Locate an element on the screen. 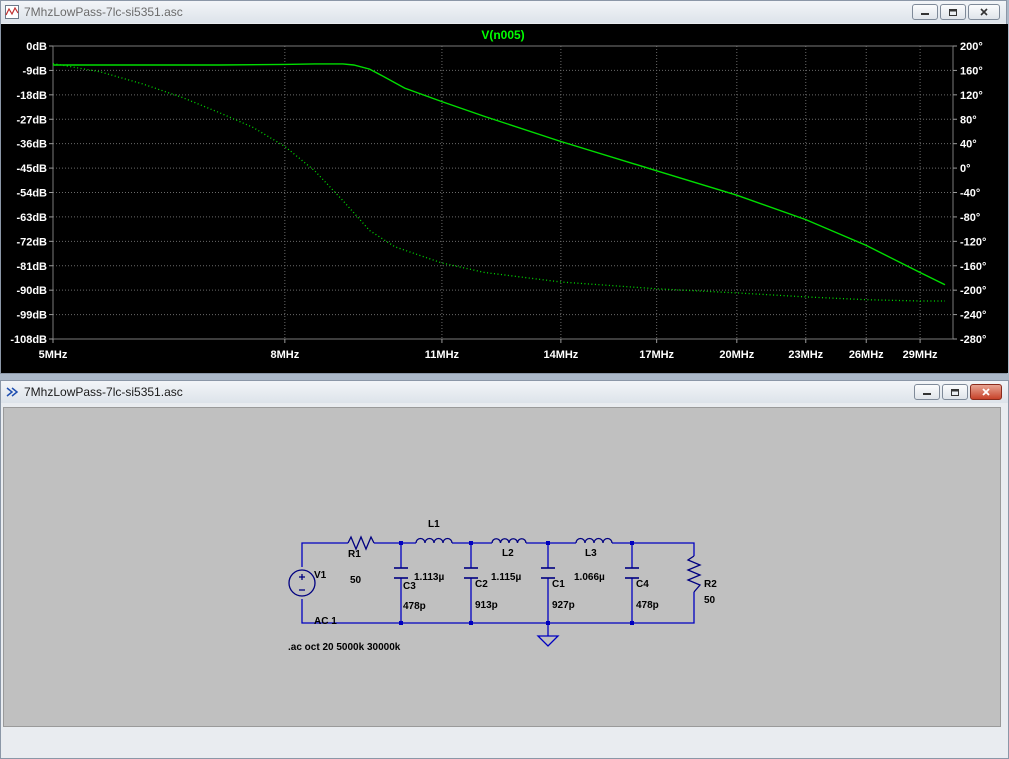 The width and height of the screenshot is (1009, 759). v1-value-label: AC 1 is located at coordinates (325, 621).